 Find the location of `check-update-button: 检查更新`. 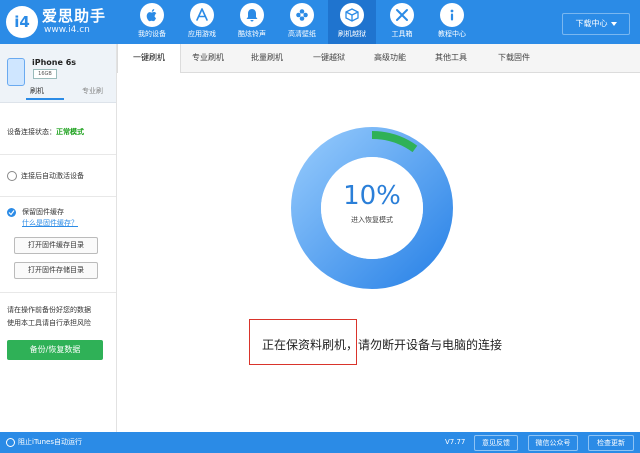

check-update-button: 检查更新 is located at coordinates (611, 443).